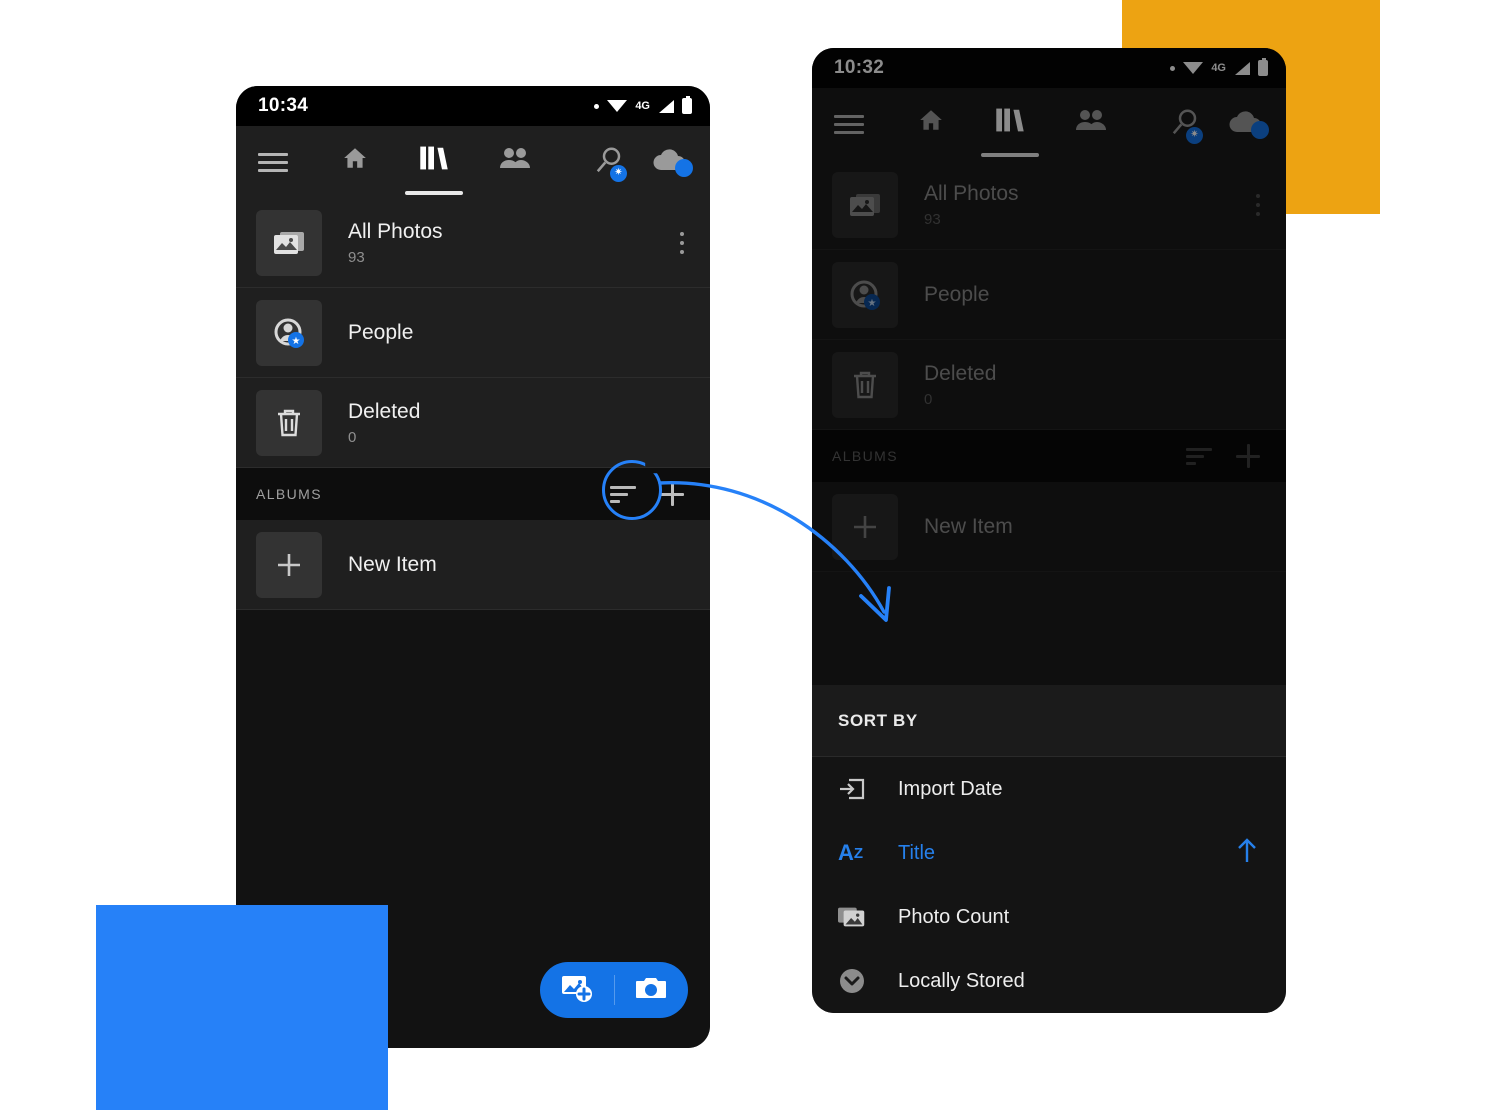 This screenshot has height=1110, width=1500. I want to click on section-header-albums: ALBUMS, so click(1049, 456).